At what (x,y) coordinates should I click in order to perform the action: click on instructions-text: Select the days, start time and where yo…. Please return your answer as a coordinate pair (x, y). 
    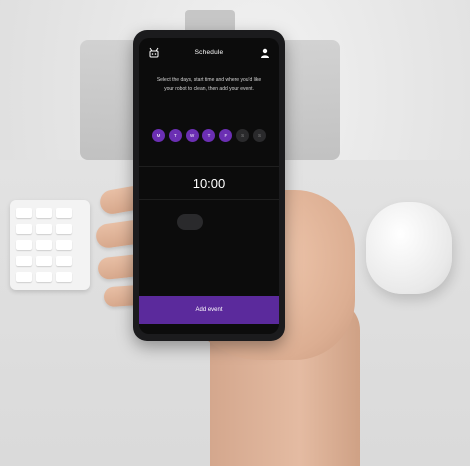
    Looking at the image, I should click on (209, 84).